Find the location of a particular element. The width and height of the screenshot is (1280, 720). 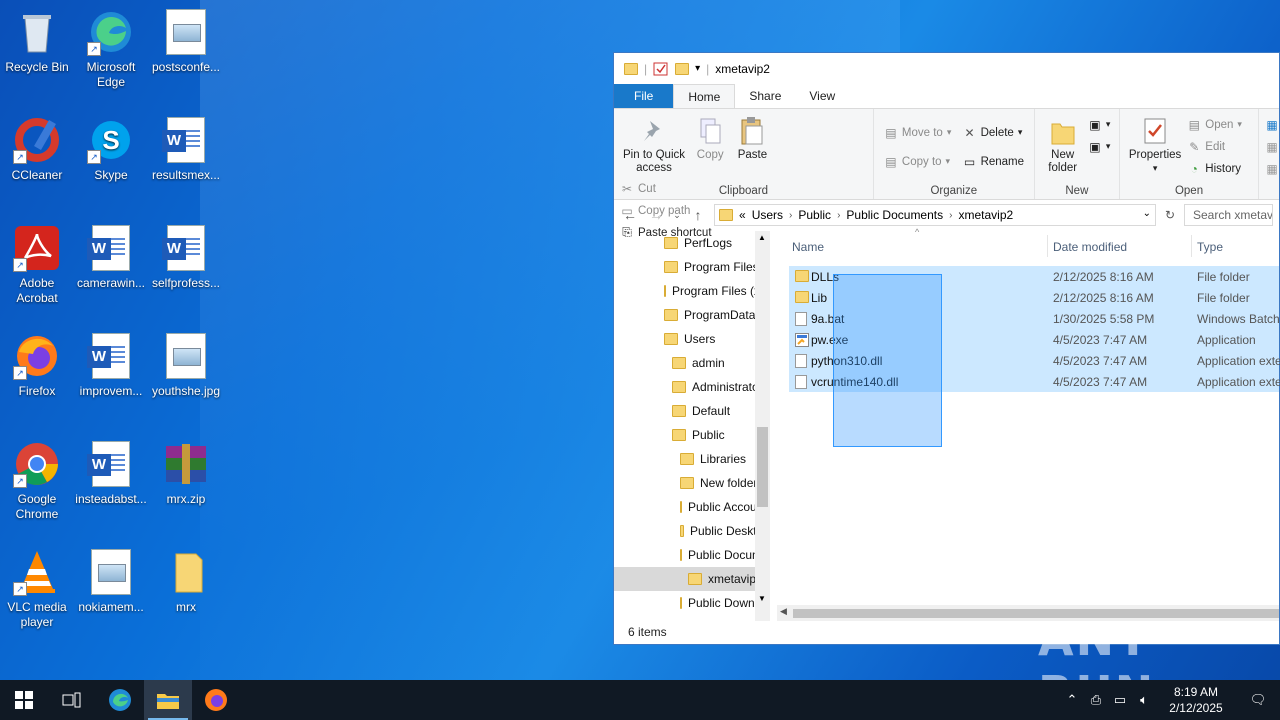

easy-access-button: ▣ ▾ is located at coordinates (1099, 146).